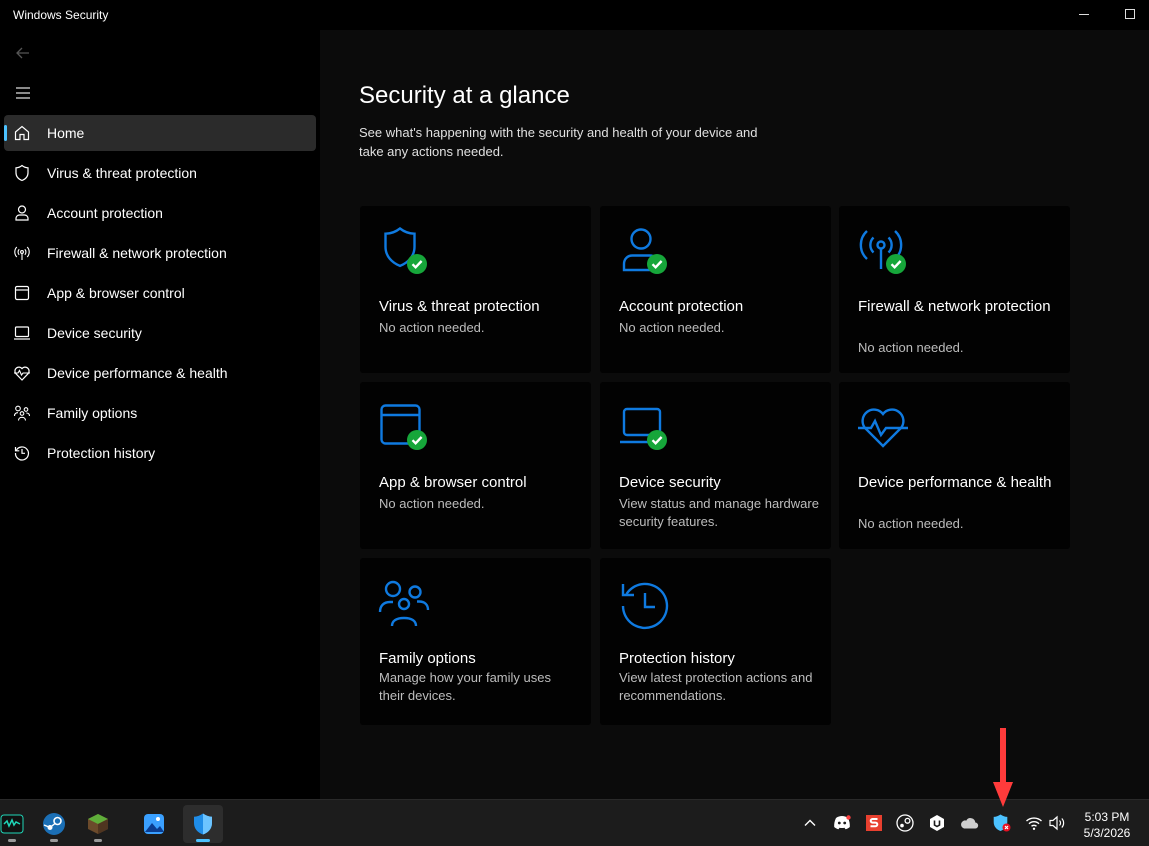  What do you see at coordinates (955, 482) in the screenshot?
I see `card-title: Device performance & health` at bounding box center [955, 482].